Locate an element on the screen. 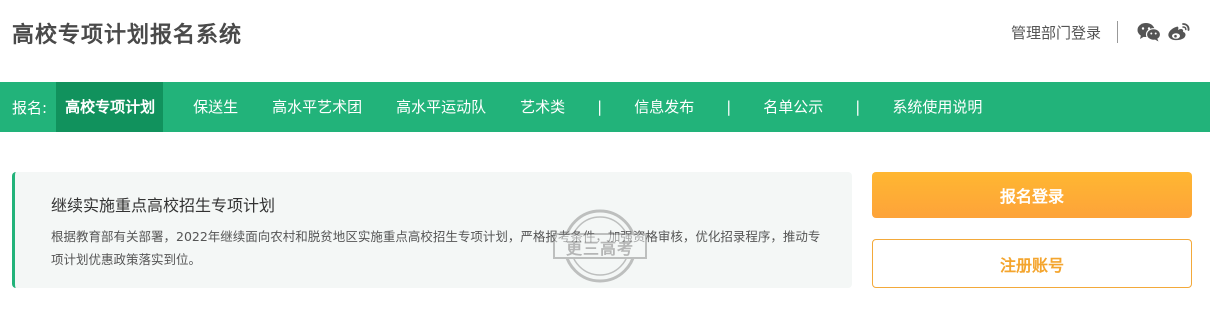  nav-item-sports-team: 高水平运动队 is located at coordinates (441, 107).